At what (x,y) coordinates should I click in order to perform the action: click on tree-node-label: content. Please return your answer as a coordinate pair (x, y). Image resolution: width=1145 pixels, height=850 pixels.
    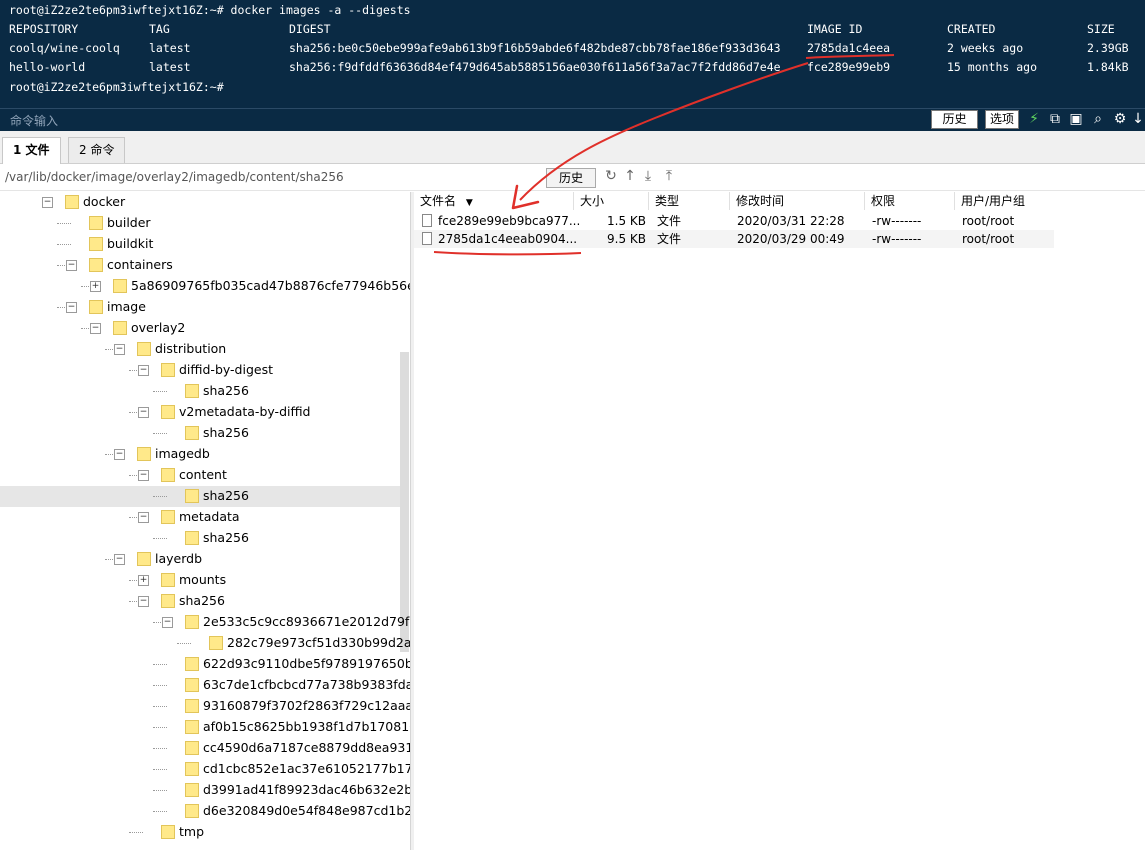
    Looking at the image, I should click on (203, 474).